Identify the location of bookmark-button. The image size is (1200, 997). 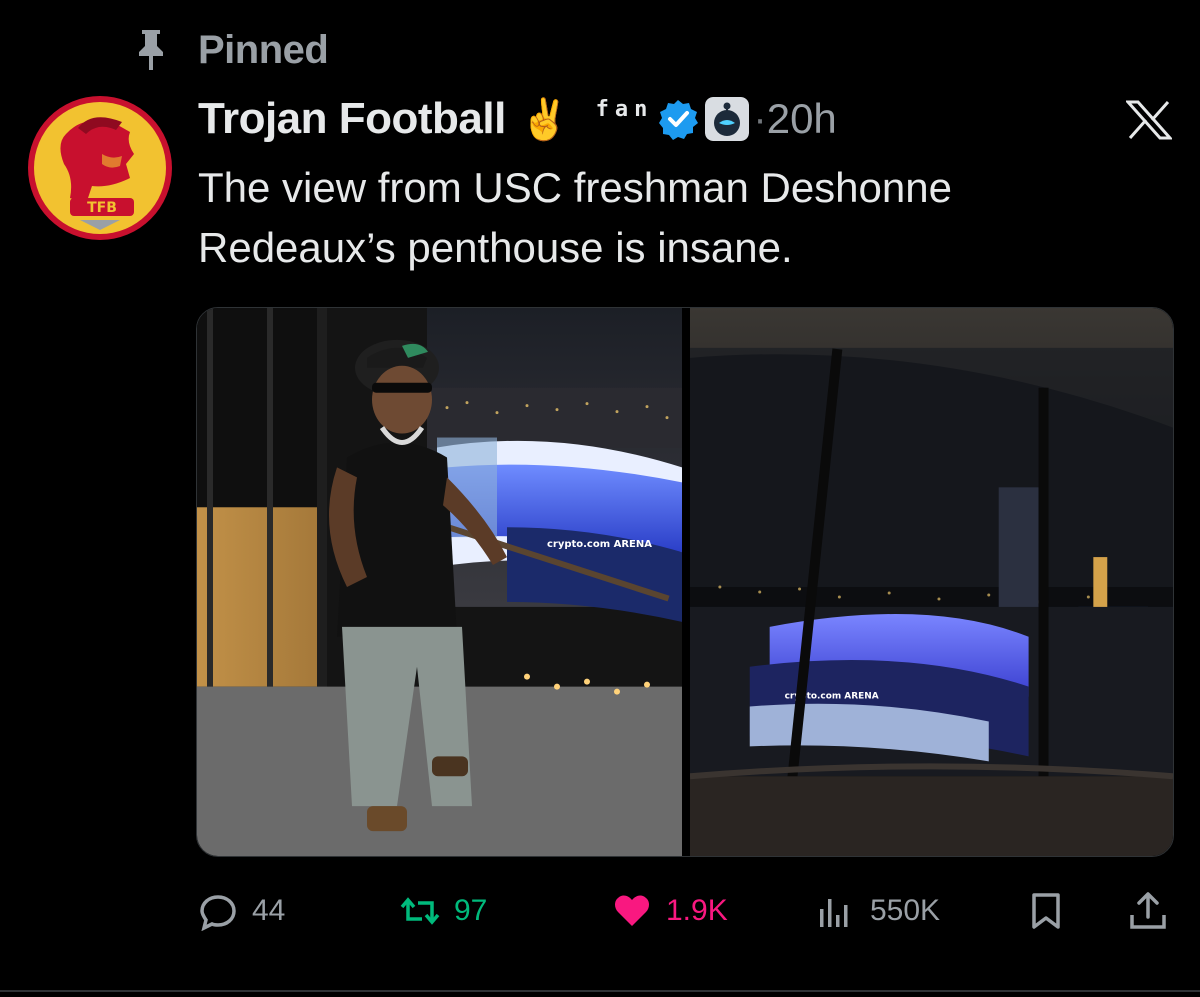
(1046, 911).